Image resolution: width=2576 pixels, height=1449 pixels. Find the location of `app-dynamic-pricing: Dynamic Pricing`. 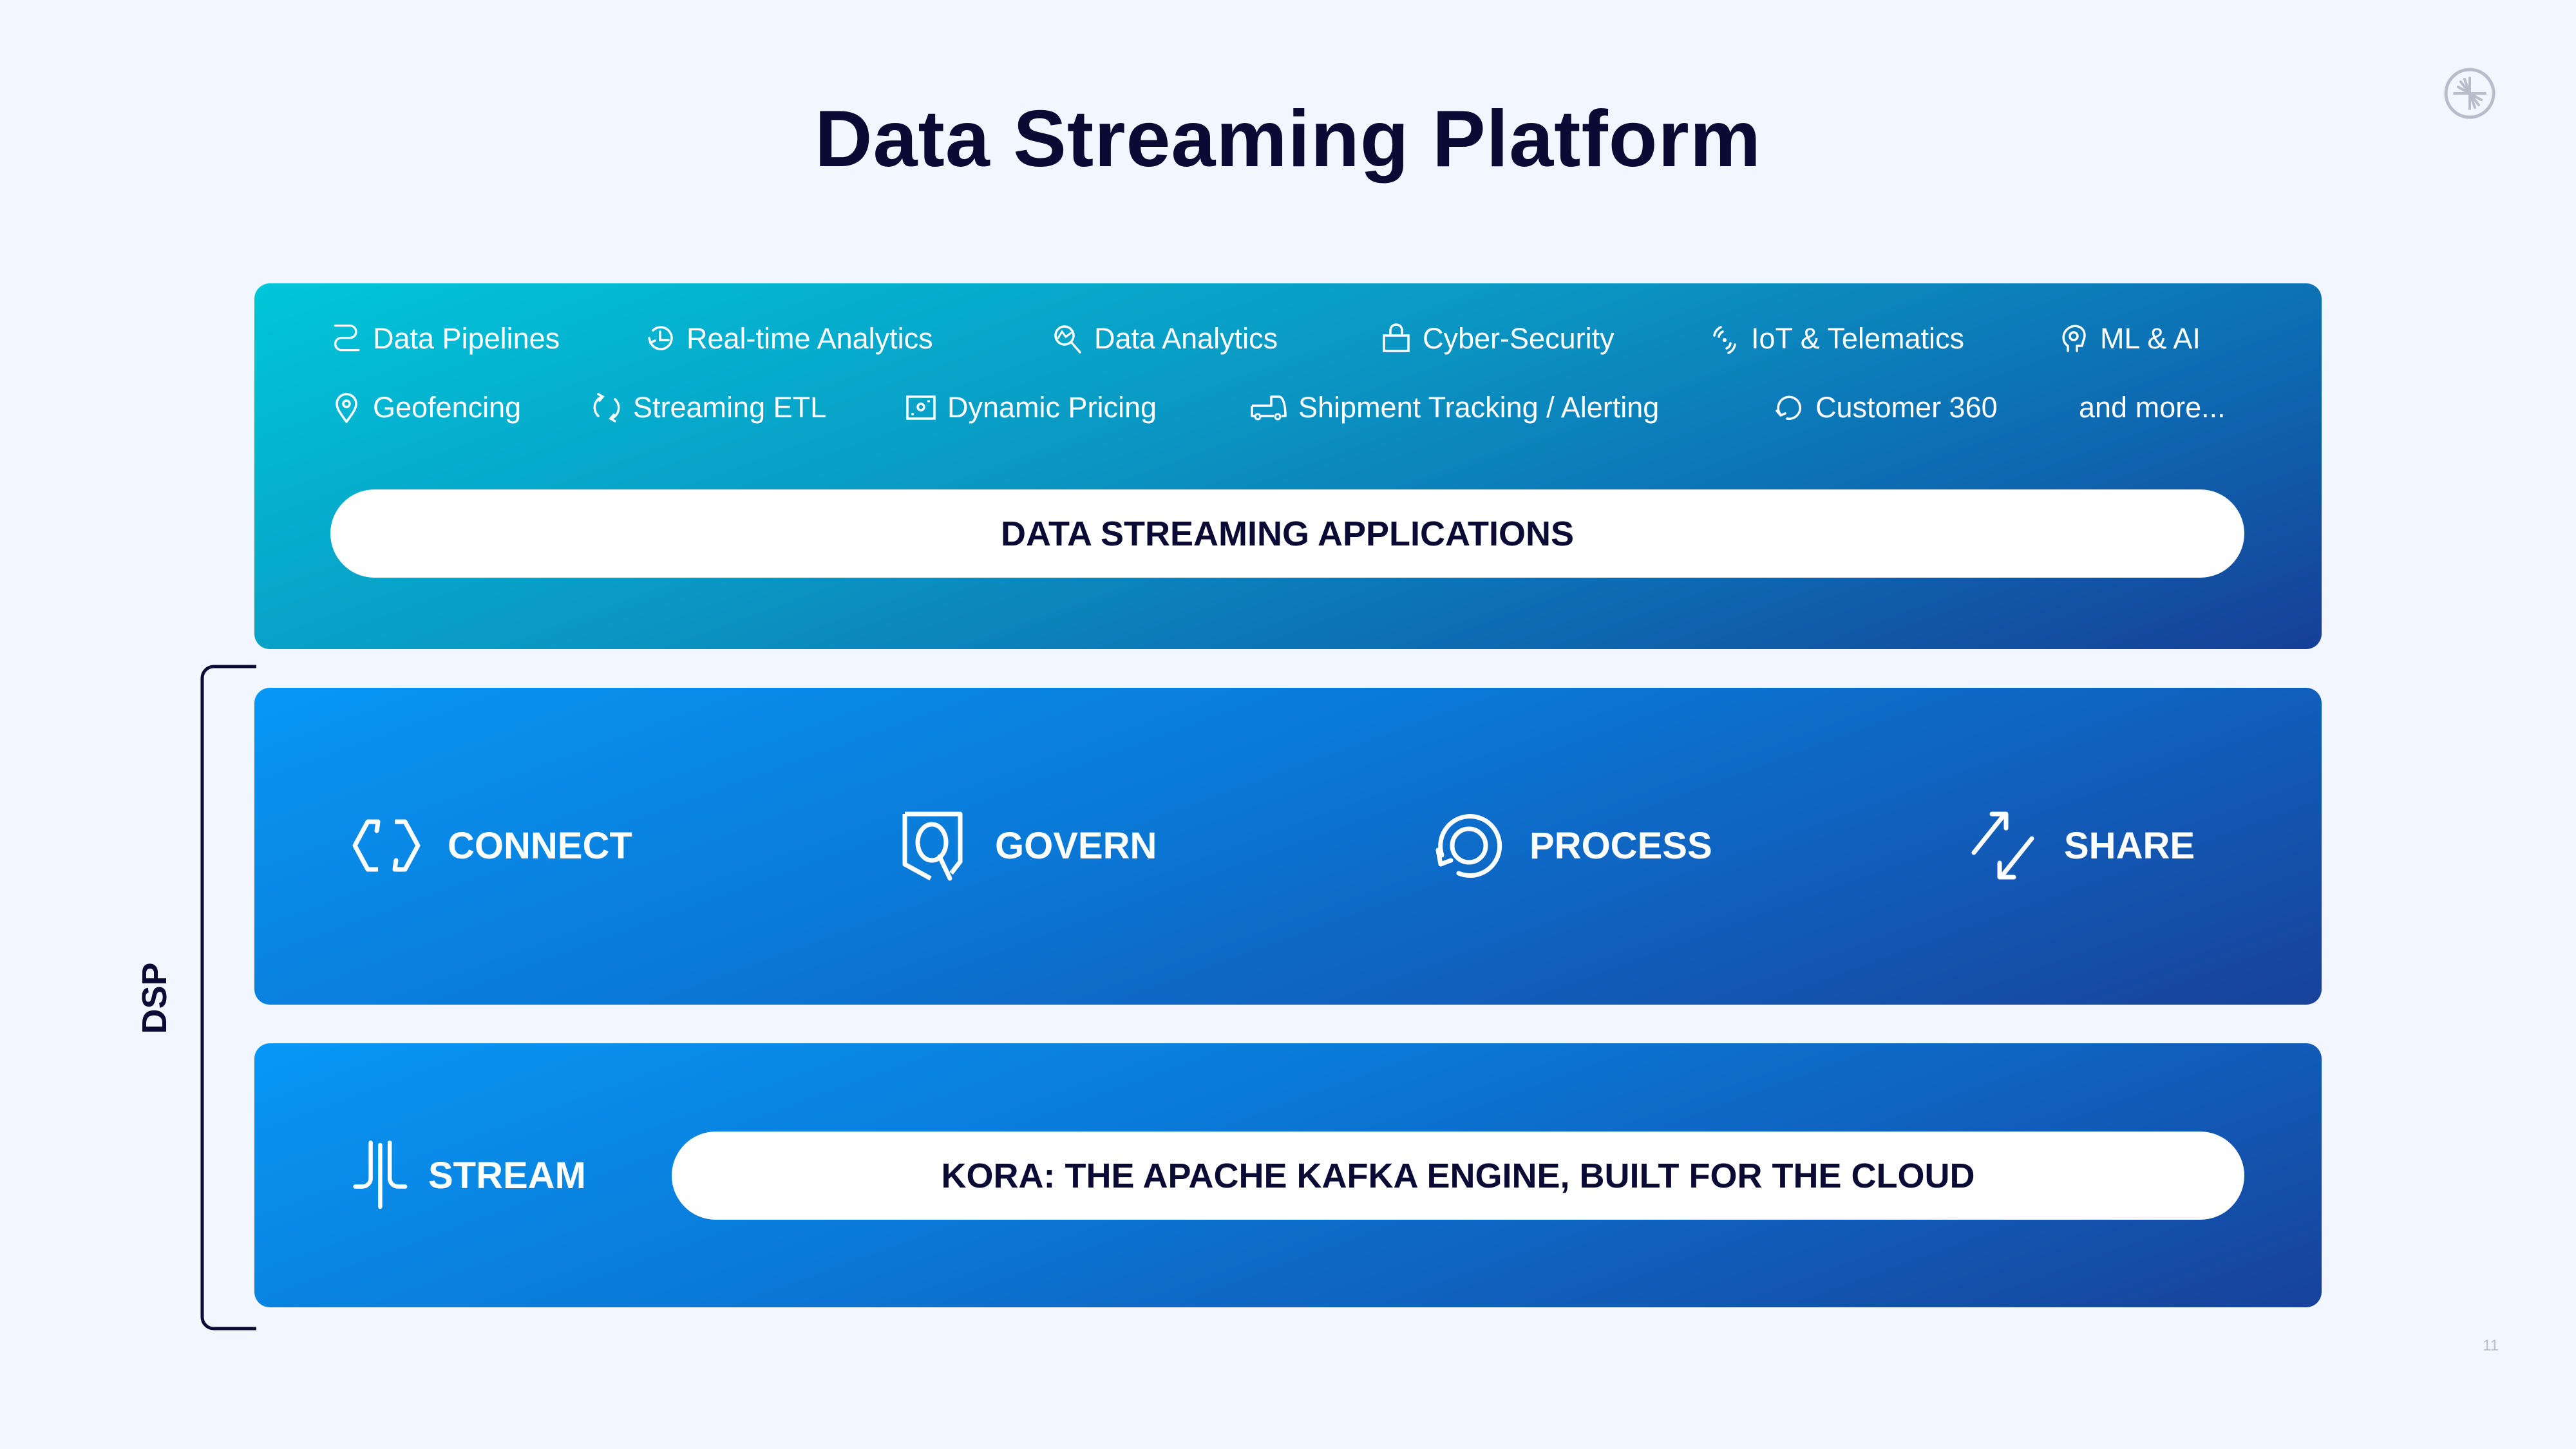

app-dynamic-pricing: Dynamic Pricing is located at coordinates (1031, 407).